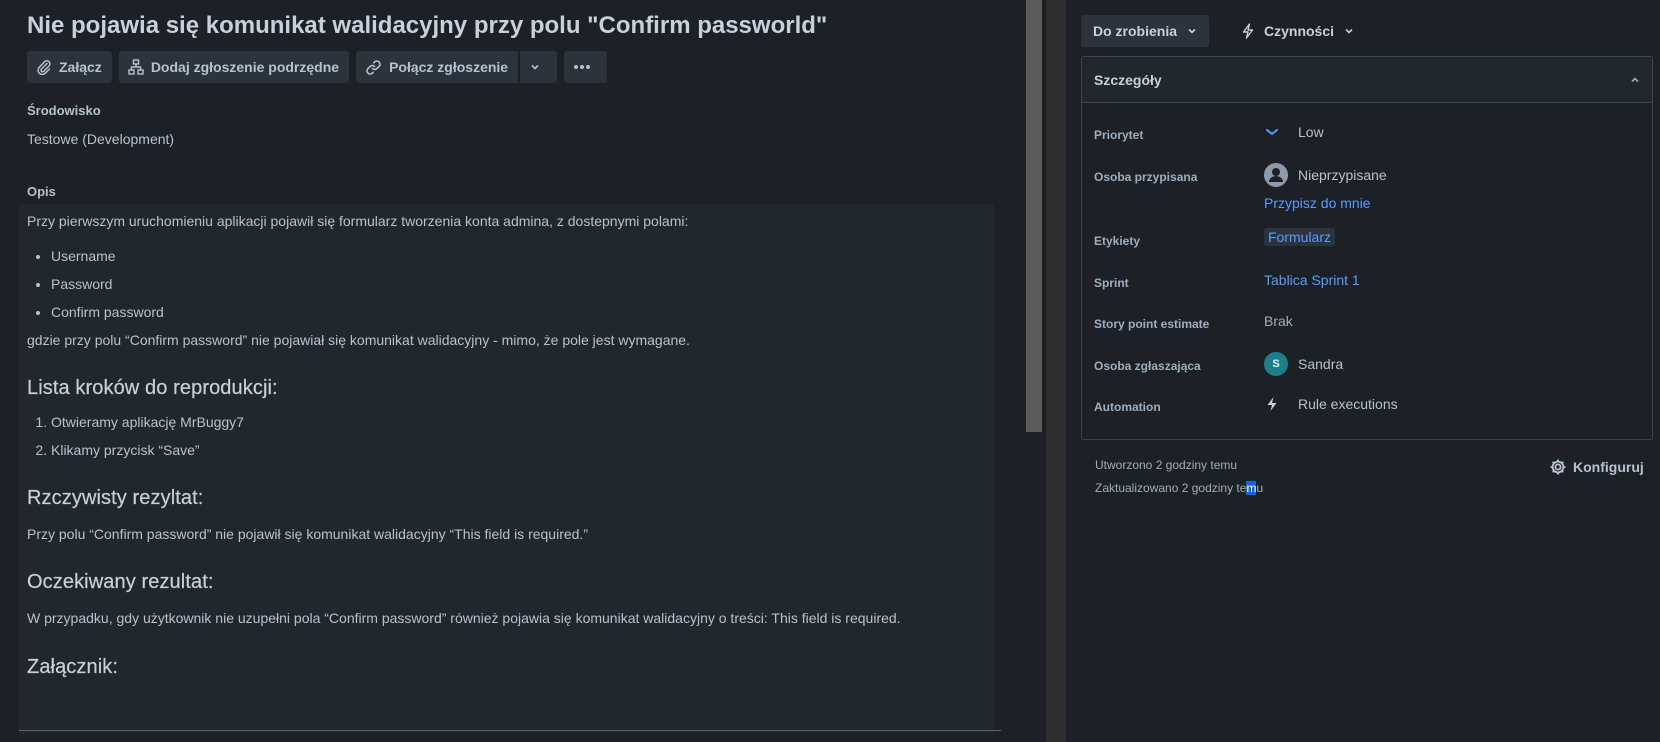 This screenshot has height=742, width=1660. I want to click on list-item: Otwieramy aplikację MrBuggy7, so click(522, 422).